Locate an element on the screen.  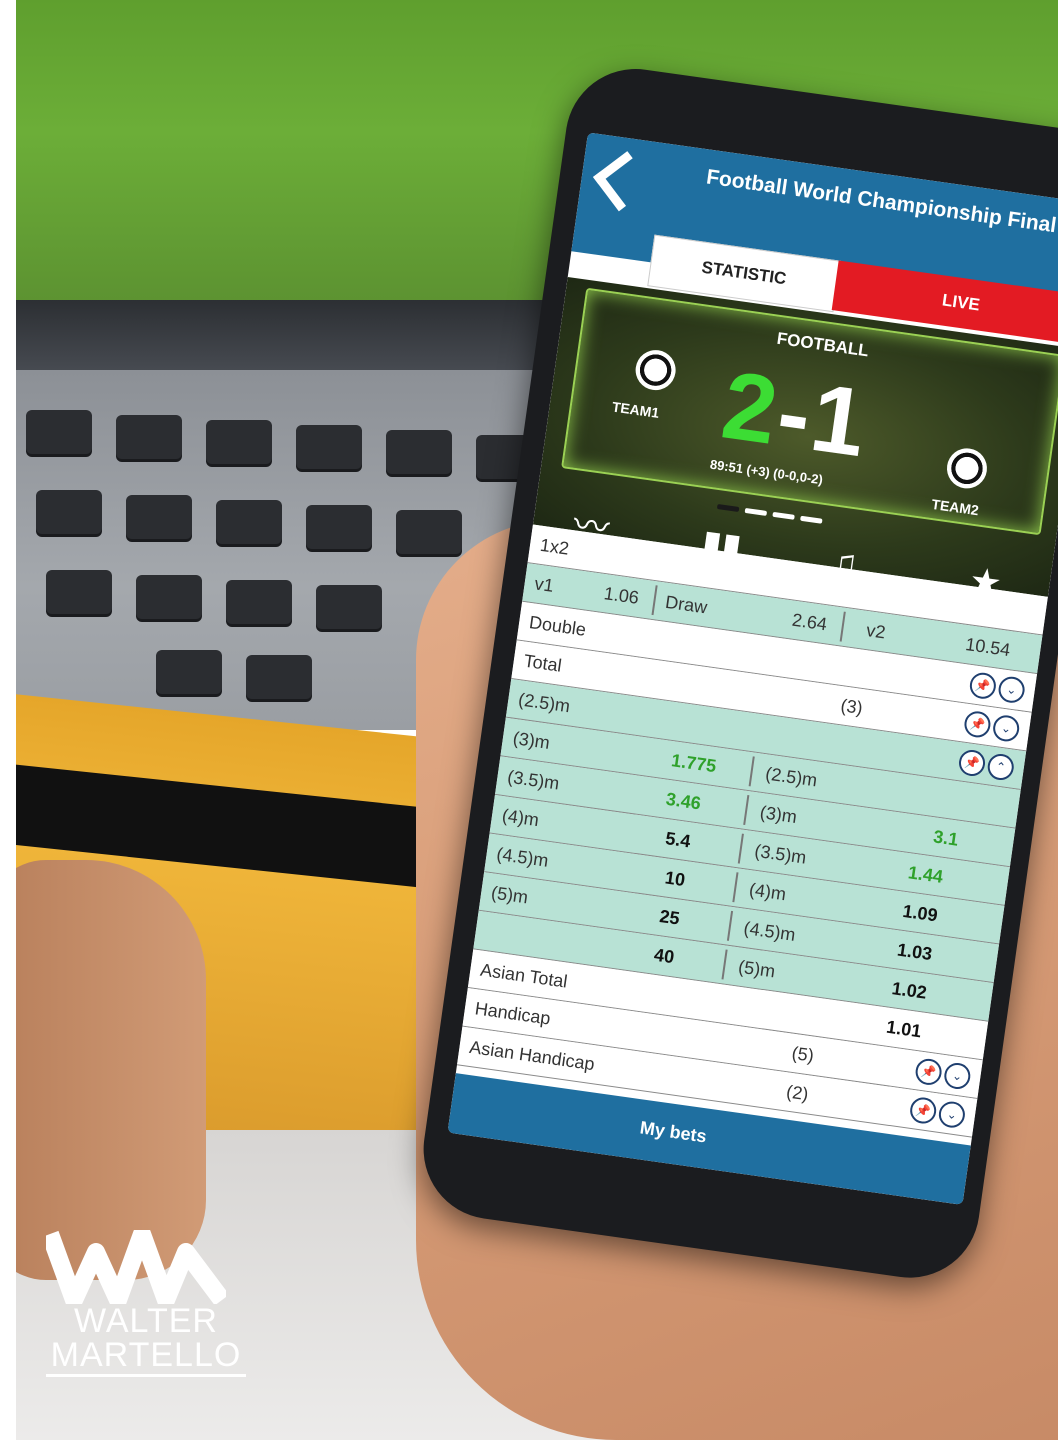
market-label: Double is located at coordinates (557, 626).